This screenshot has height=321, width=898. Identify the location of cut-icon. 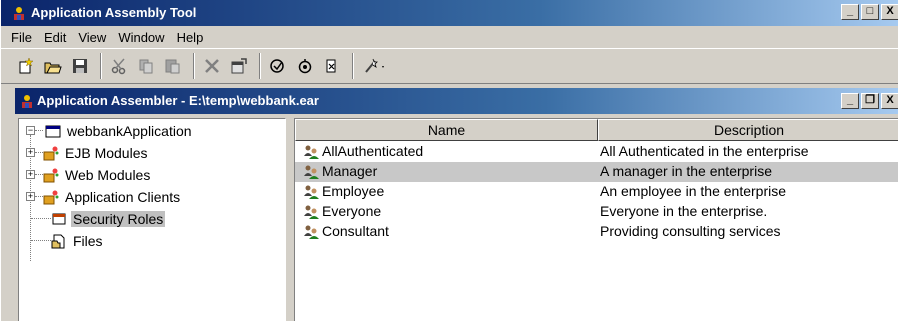
(118, 66).